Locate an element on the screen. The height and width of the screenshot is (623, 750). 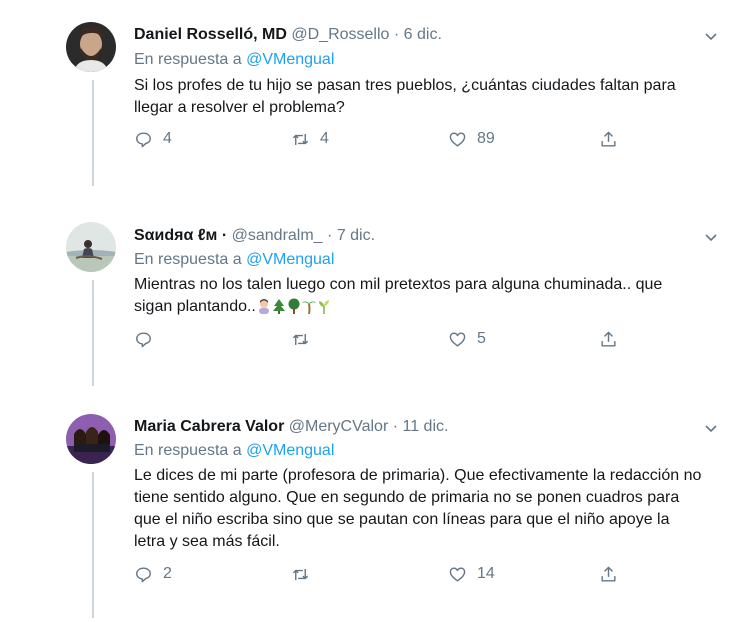
seedling-emoji is located at coordinates (323, 307).